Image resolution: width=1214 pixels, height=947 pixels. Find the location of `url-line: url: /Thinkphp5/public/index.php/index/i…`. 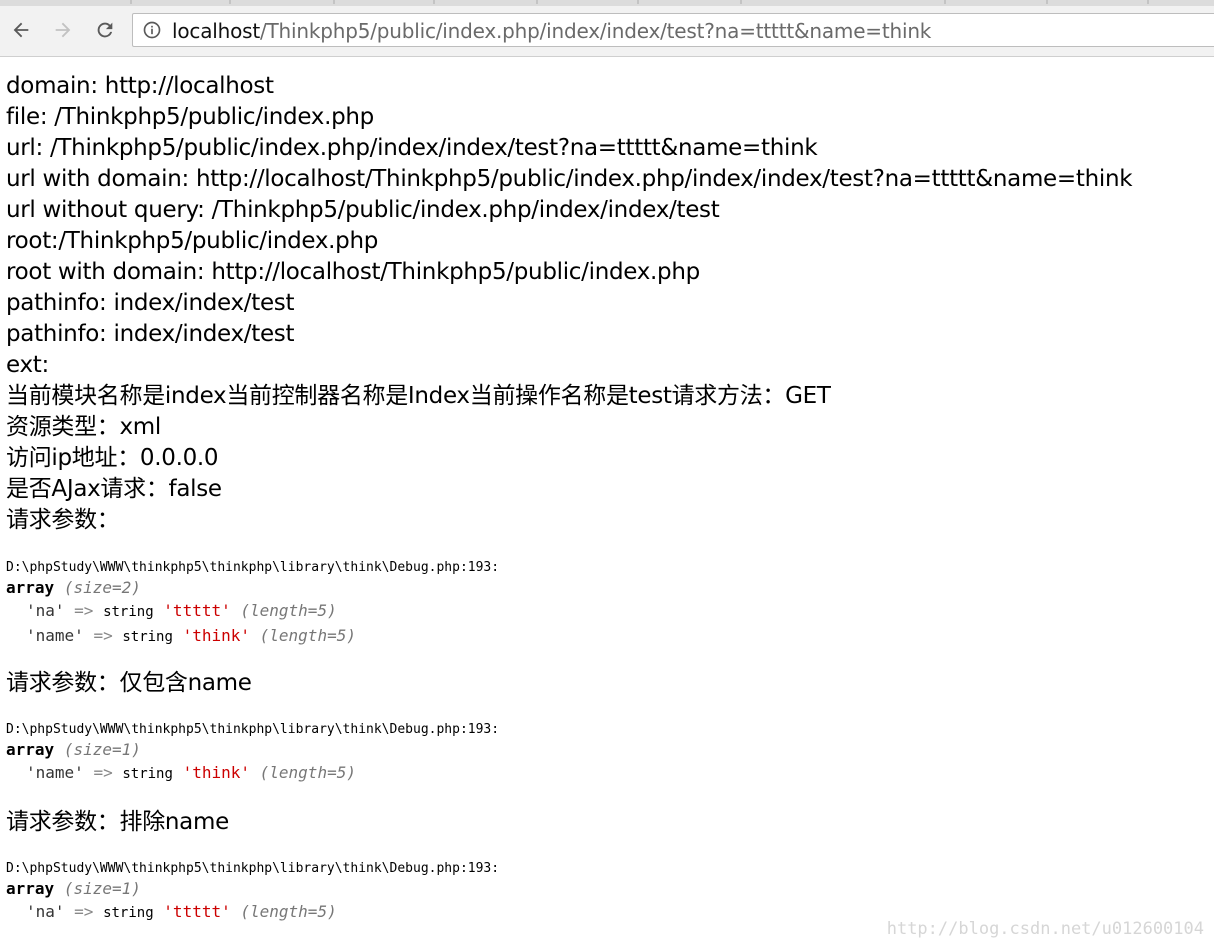

url-line: url: /Thinkphp5/public/index.php/index/i… is located at coordinates (412, 148).